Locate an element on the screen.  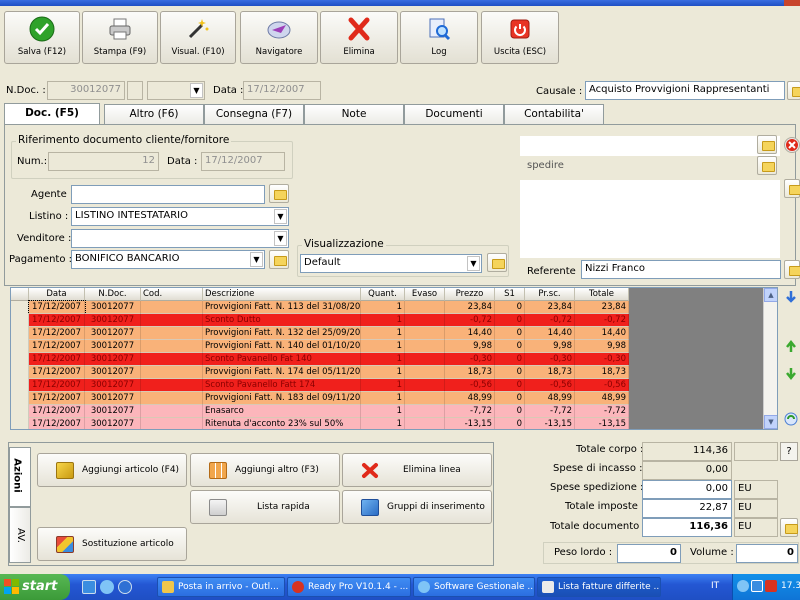
navigator-button: Navigatore is located at coordinates (279, 37).